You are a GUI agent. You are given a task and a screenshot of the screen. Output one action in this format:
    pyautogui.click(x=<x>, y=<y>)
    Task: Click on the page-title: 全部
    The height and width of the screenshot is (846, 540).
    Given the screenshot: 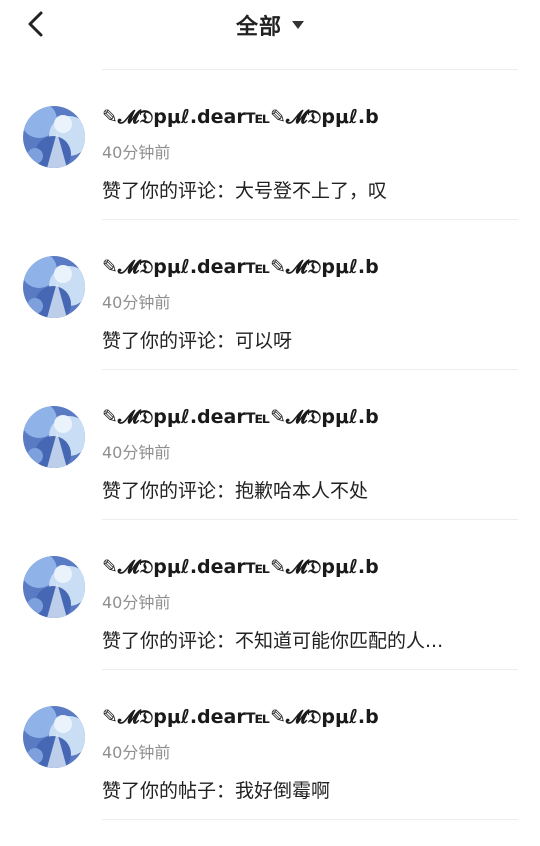 What is the action you would take?
    pyautogui.click(x=258, y=27)
    